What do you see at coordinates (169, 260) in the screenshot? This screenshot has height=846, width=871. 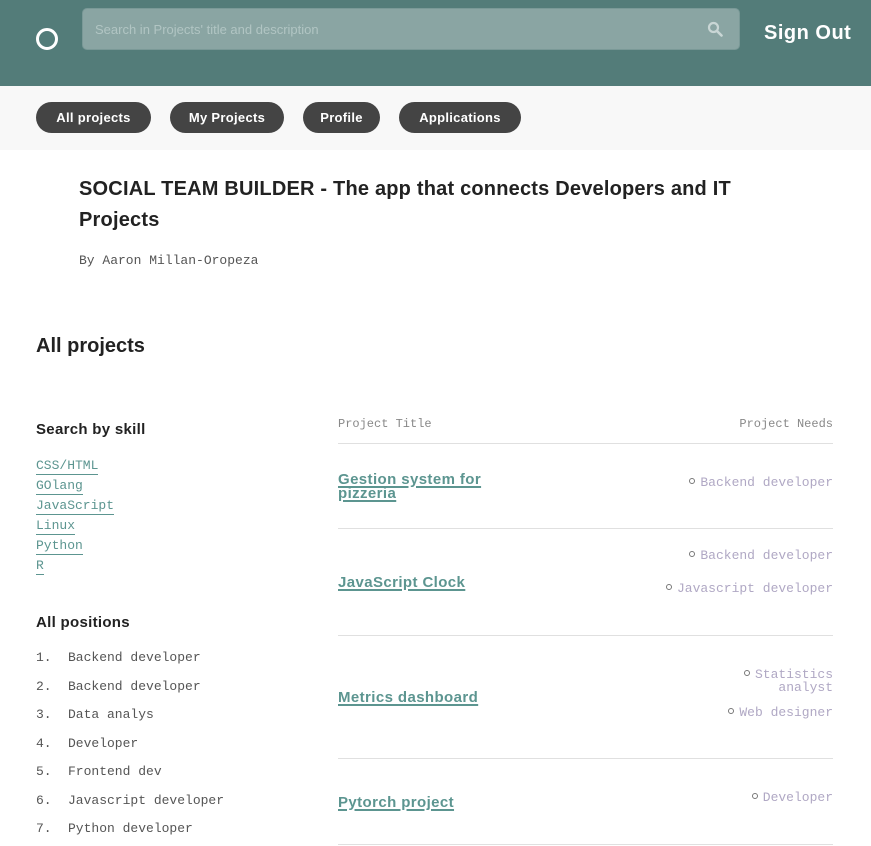 I see `author-byline: By Aaron Millan-Oropeza` at bounding box center [169, 260].